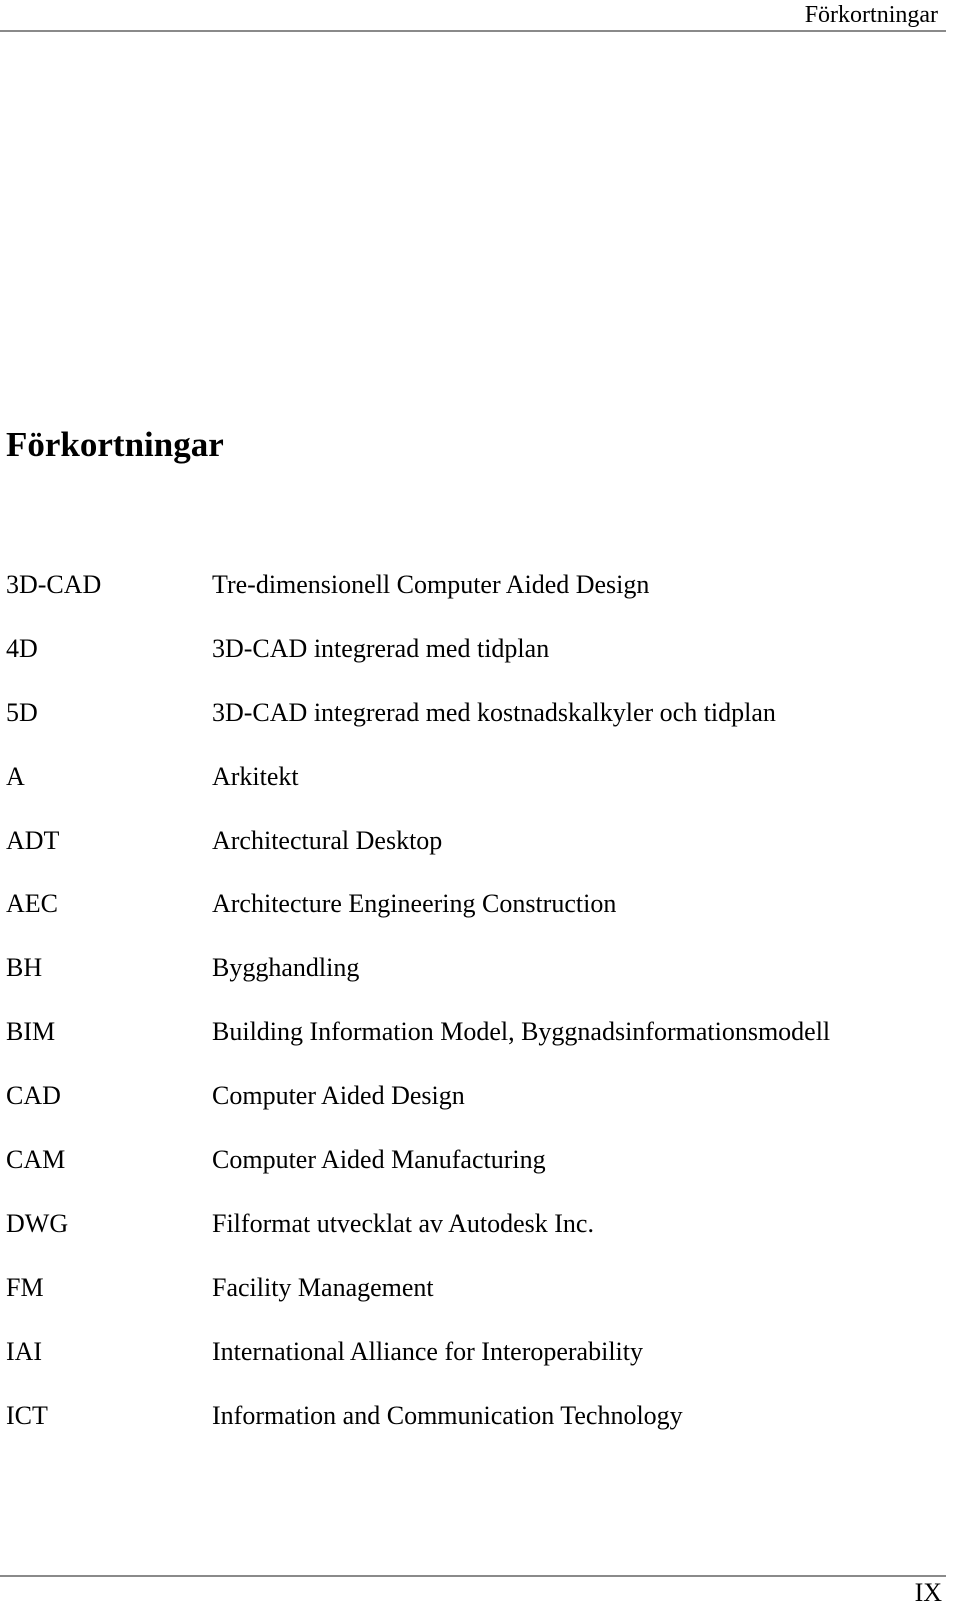 This screenshot has height=1608, width=960. I want to click on abbreviation-term: 5D, so click(22, 712).